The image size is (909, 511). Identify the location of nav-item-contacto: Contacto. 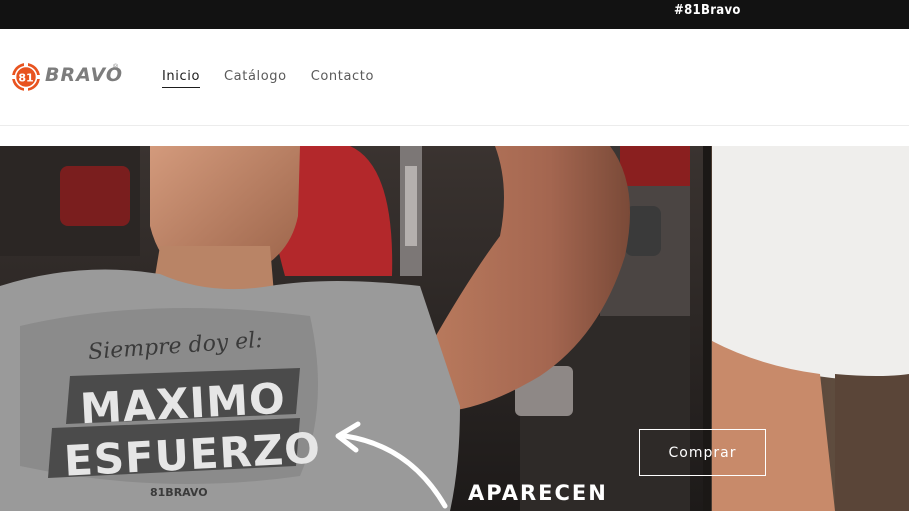
(342, 78).